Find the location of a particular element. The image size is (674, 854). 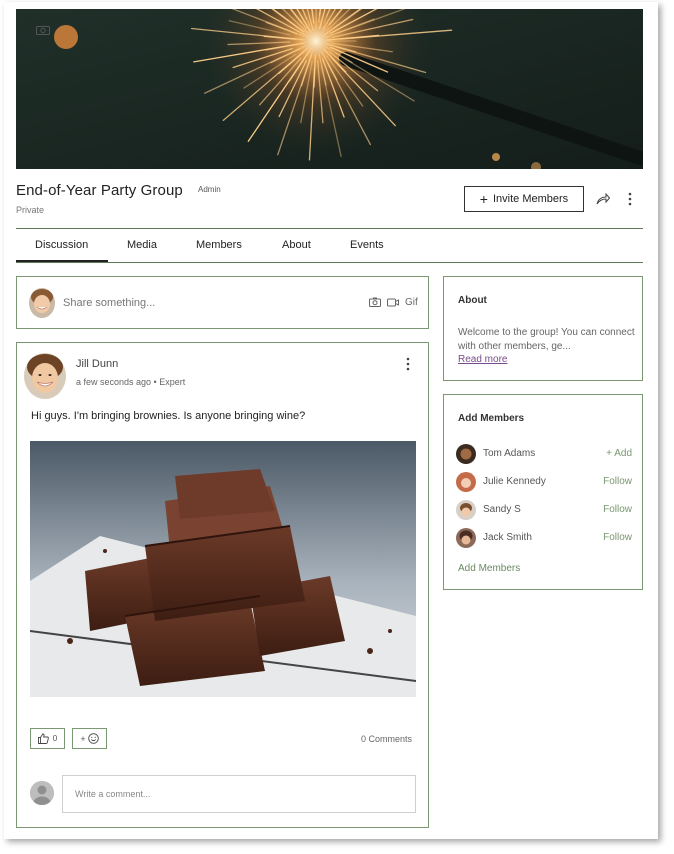

add-reaction-button: + is located at coordinates (89, 738).